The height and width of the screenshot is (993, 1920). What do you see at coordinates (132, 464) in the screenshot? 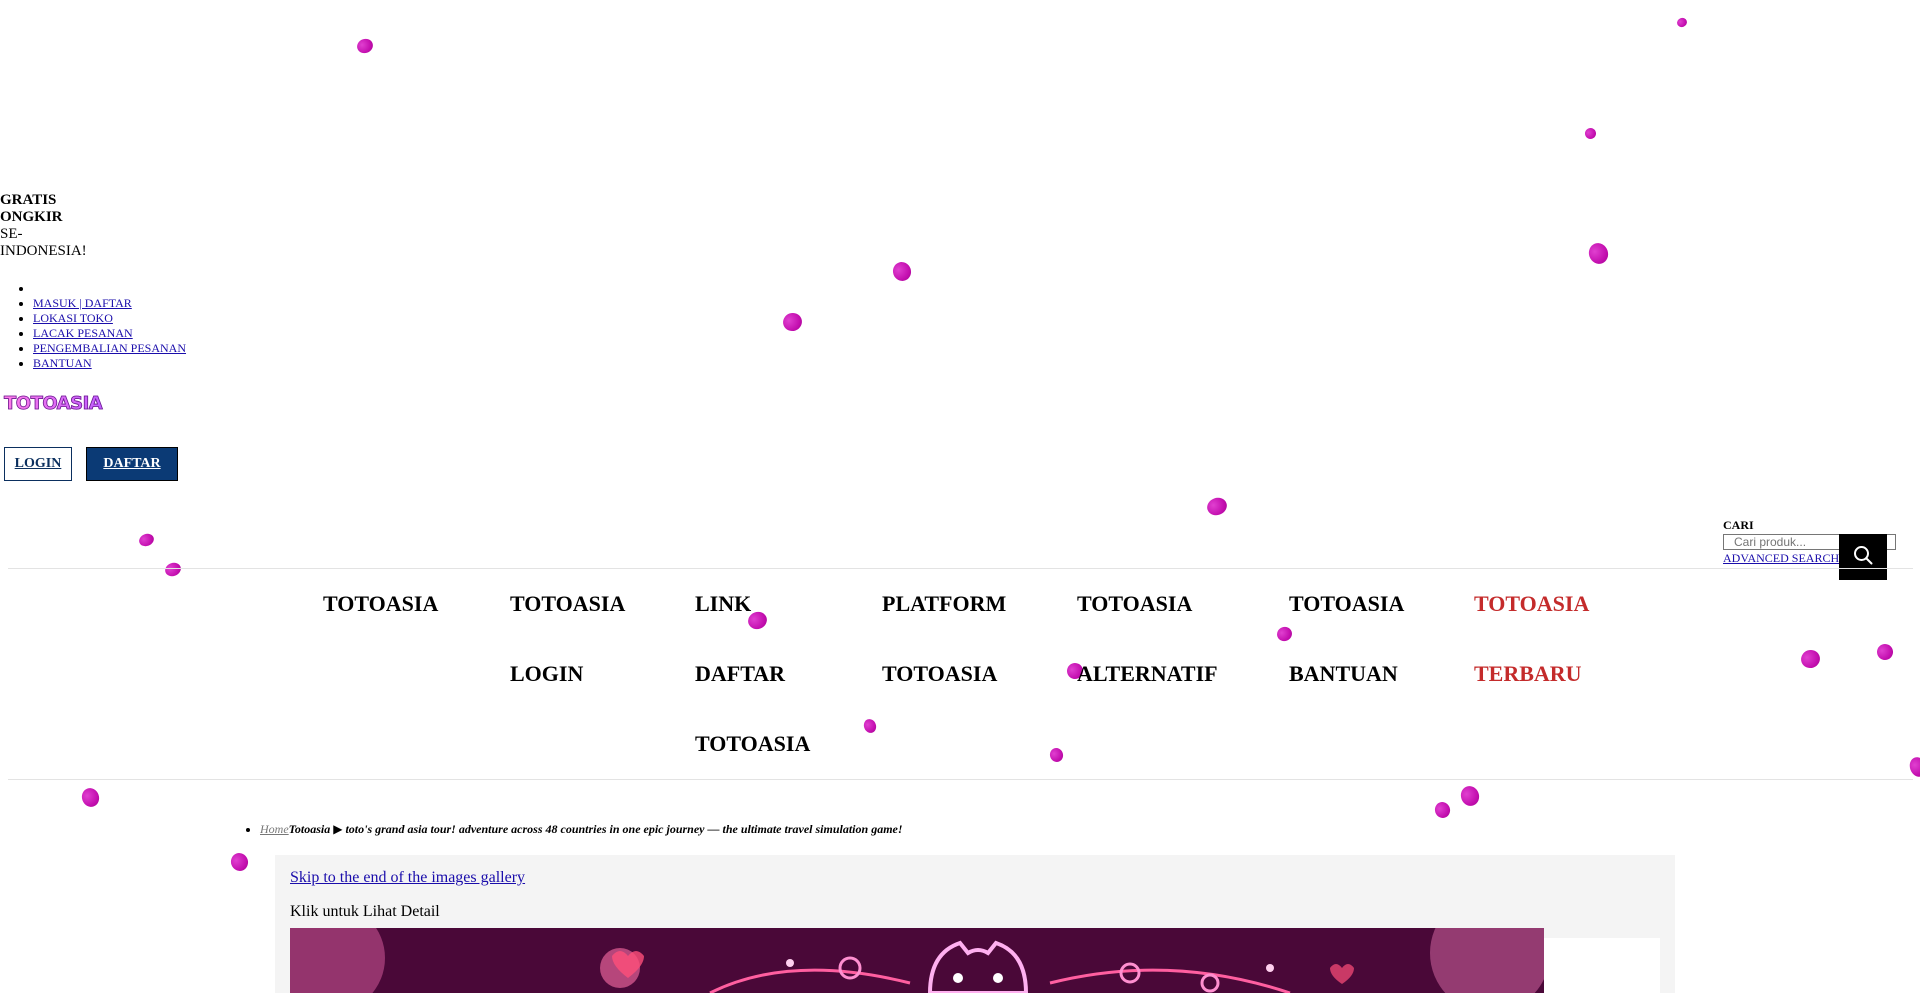
I see `daftar-button: DAFTAR` at bounding box center [132, 464].